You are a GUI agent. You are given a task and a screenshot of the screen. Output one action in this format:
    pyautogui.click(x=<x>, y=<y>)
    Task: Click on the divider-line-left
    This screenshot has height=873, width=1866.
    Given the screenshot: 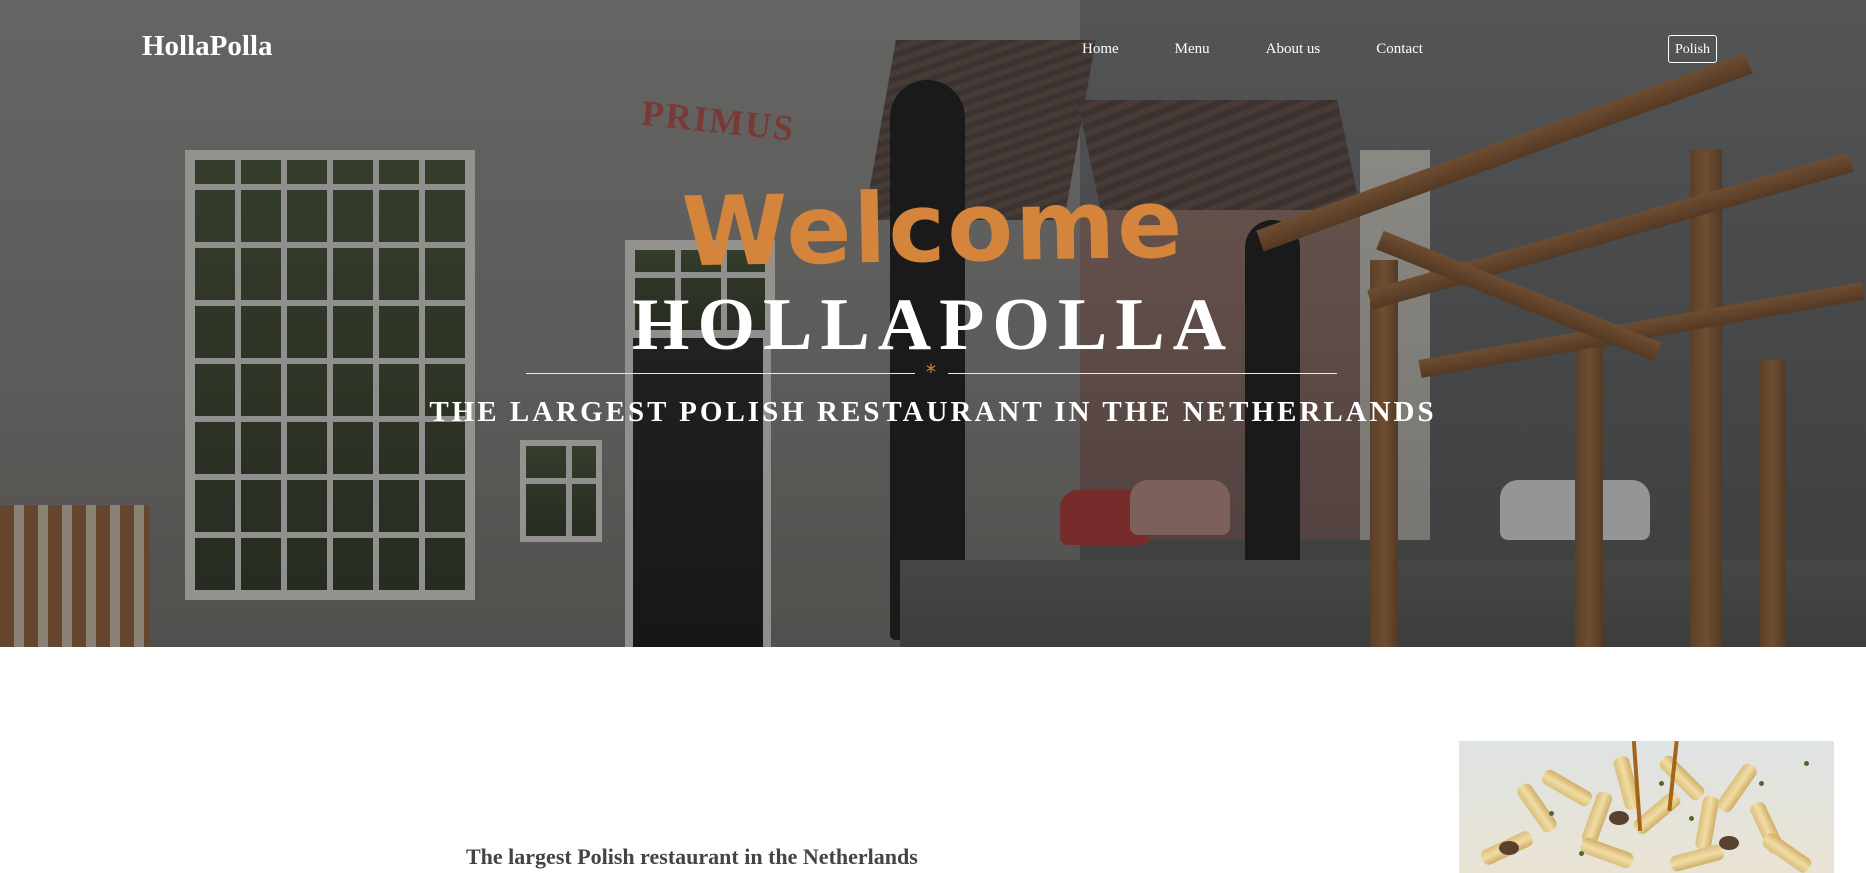 What is the action you would take?
    pyautogui.click(x=720, y=373)
    